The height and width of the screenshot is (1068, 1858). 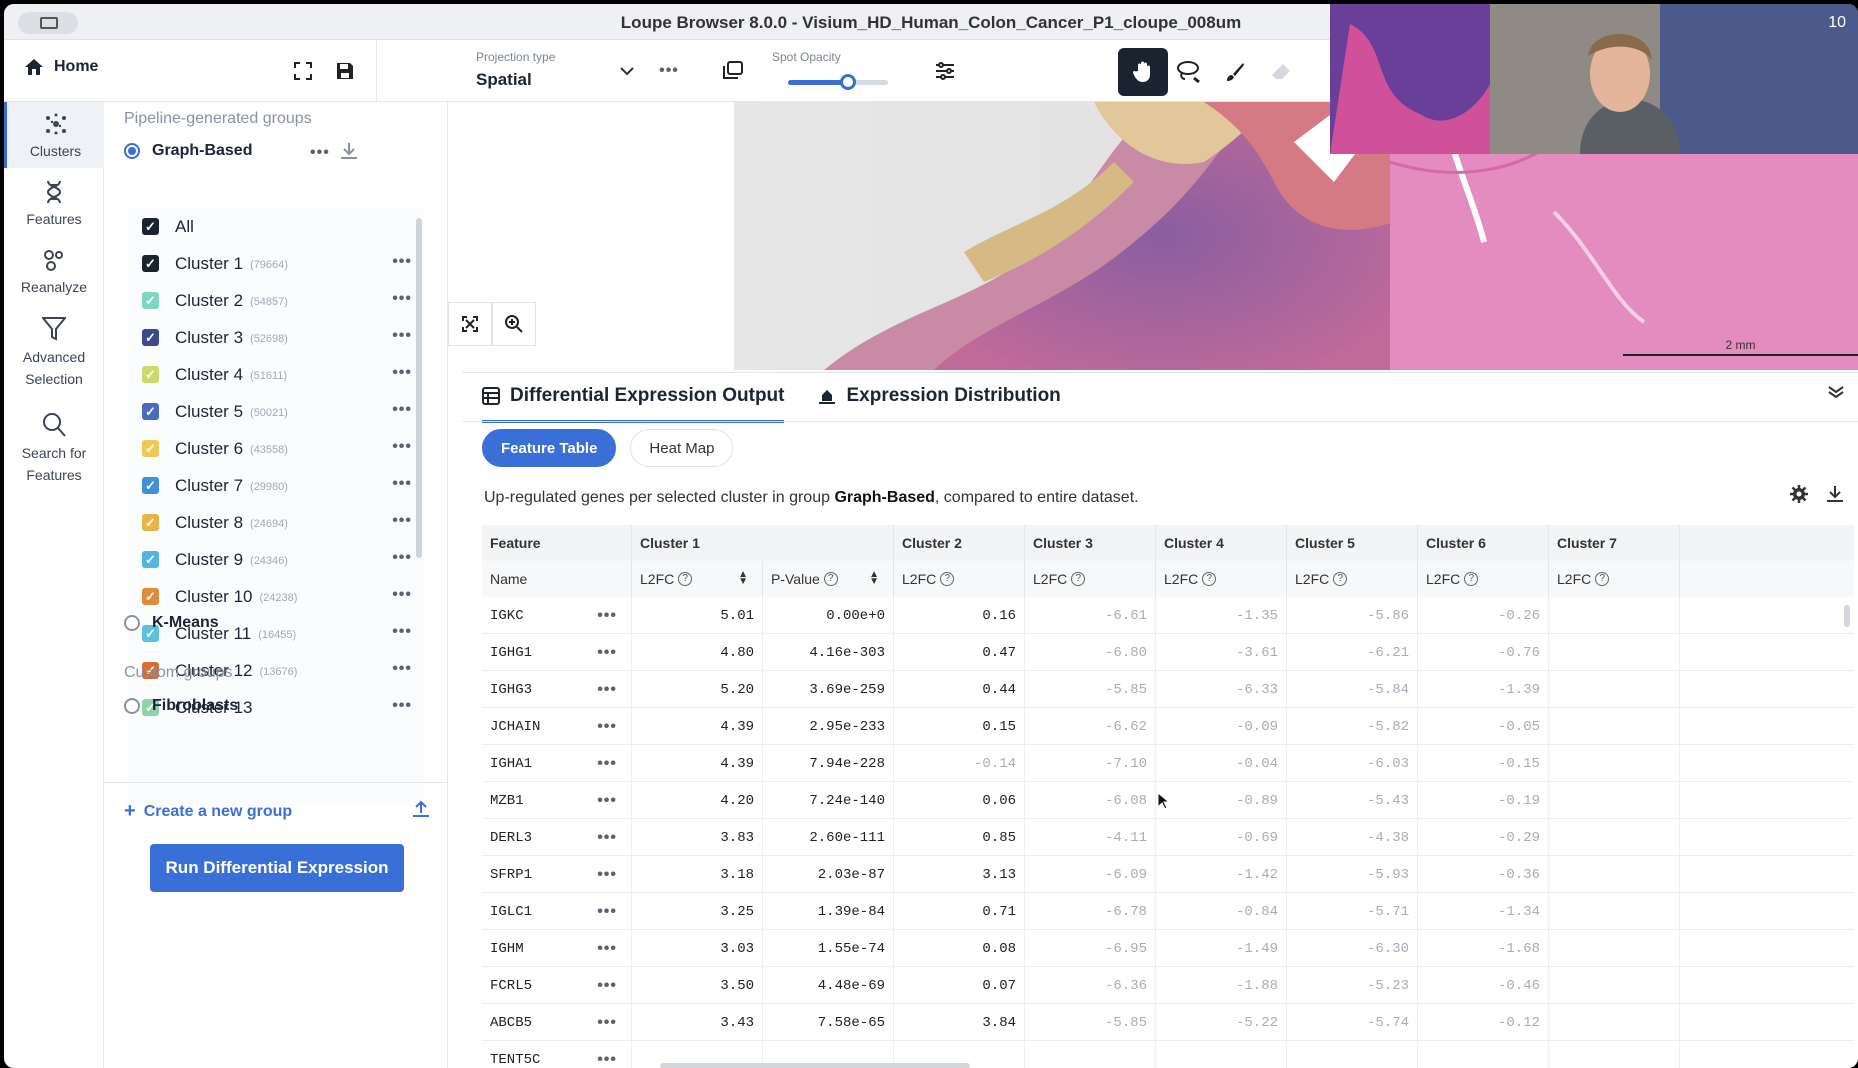 What do you see at coordinates (669, 71) in the screenshot?
I see `projection-more-icon: •••` at bounding box center [669, 71].